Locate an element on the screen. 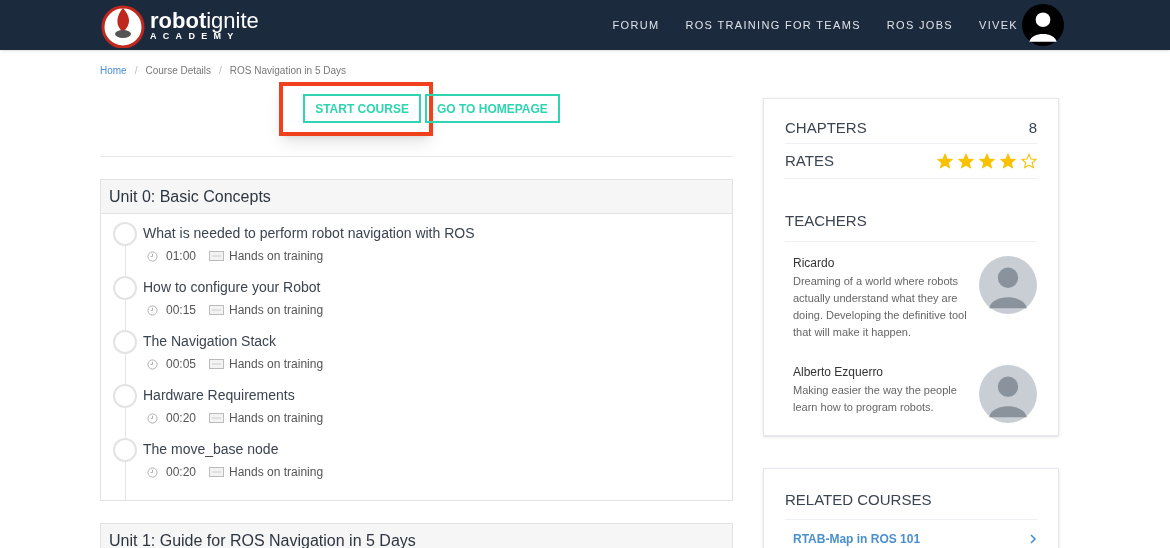 This screenshot has width=1170, height=548. lesson-link: What is needed to perform robot navigation with ROS is located at coordinates (309, 233).